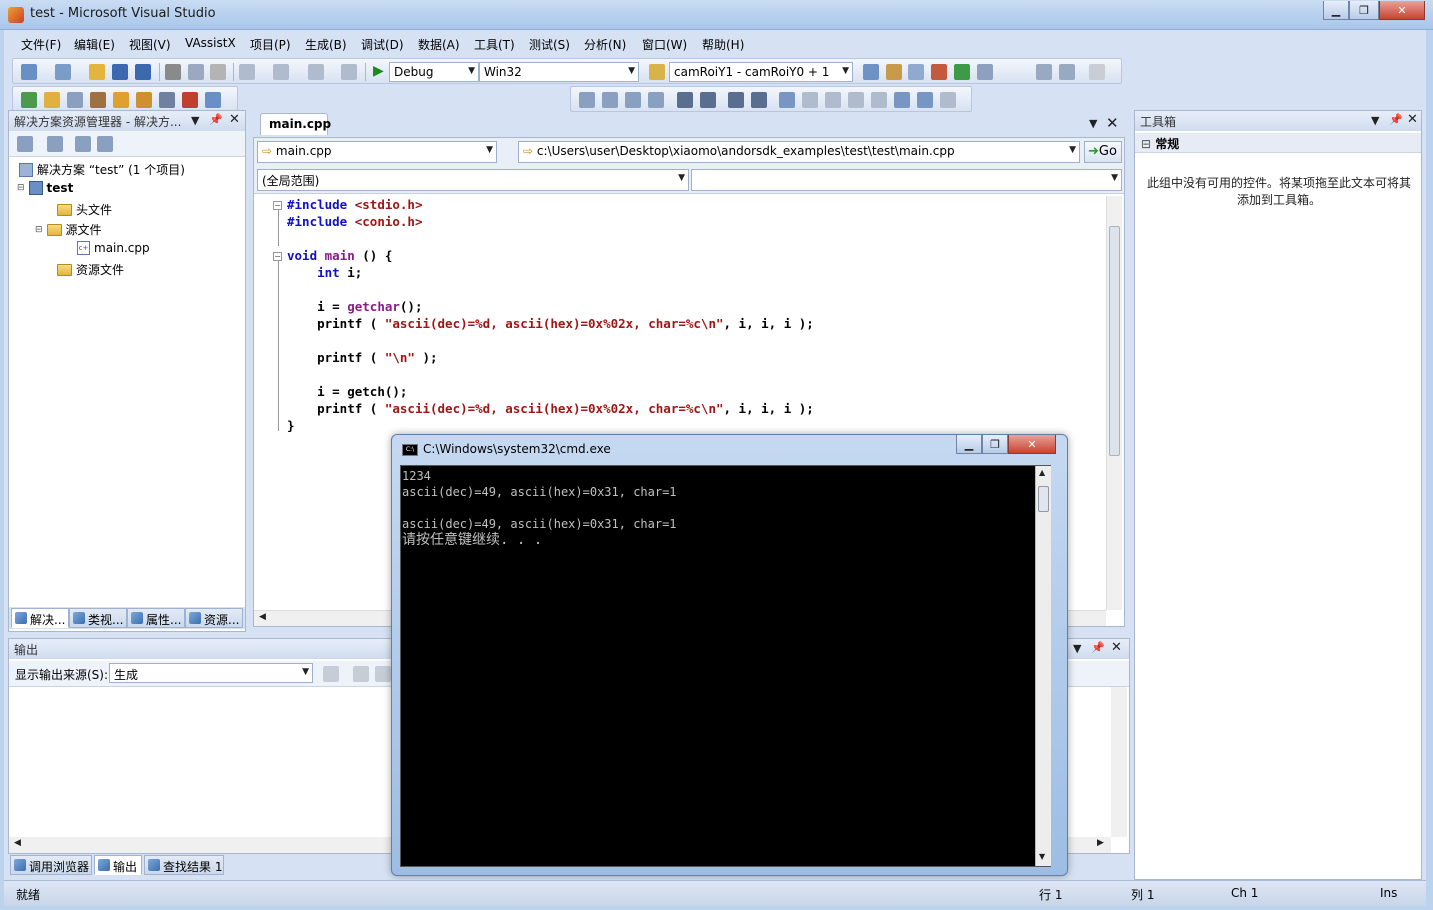 The width and height of the screenshot is (1433, 910). What do you see at coordinates (383, 674) in the screenshot?
I see `find-next-icon` at bounding box center [383, 674].